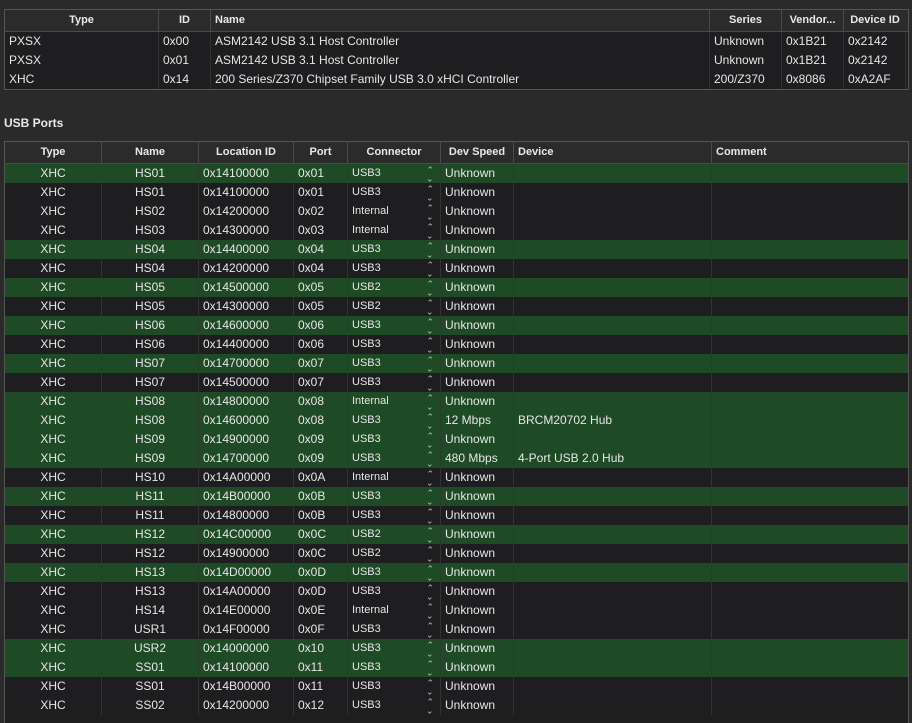 This screenshot has height=723, width=912. What do you see at coordinates (456, 515) in the screenshot?
I see `port-row: XHC HS11 0x14800000 0x0B USB3 ⌃ ⌃ Unknown` at bounding box center [456, 515].